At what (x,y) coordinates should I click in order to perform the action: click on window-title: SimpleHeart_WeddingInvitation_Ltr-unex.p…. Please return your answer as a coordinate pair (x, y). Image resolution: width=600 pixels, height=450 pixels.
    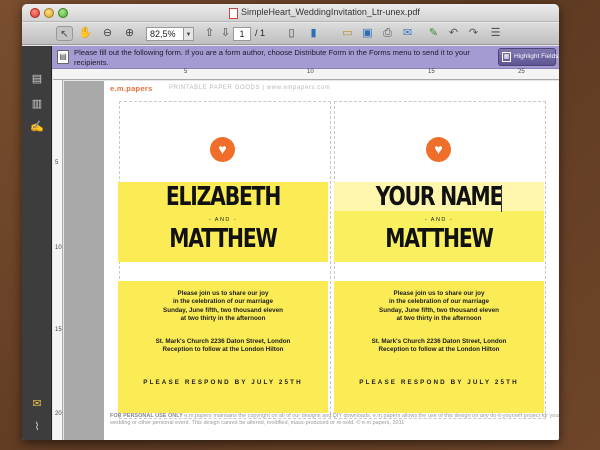
    Looking at the image, I should click on (330, 12).